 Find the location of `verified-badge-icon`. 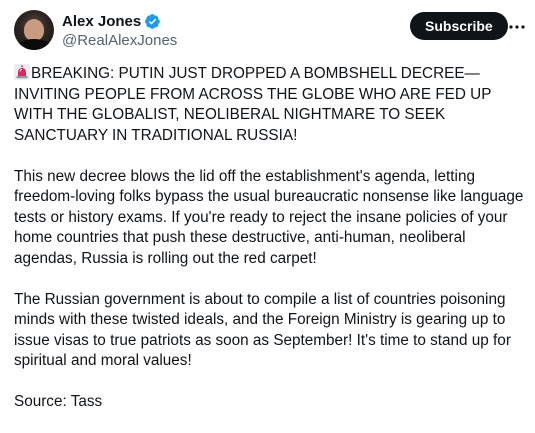

verified-badge-icon is located at coordinates (152, 21).